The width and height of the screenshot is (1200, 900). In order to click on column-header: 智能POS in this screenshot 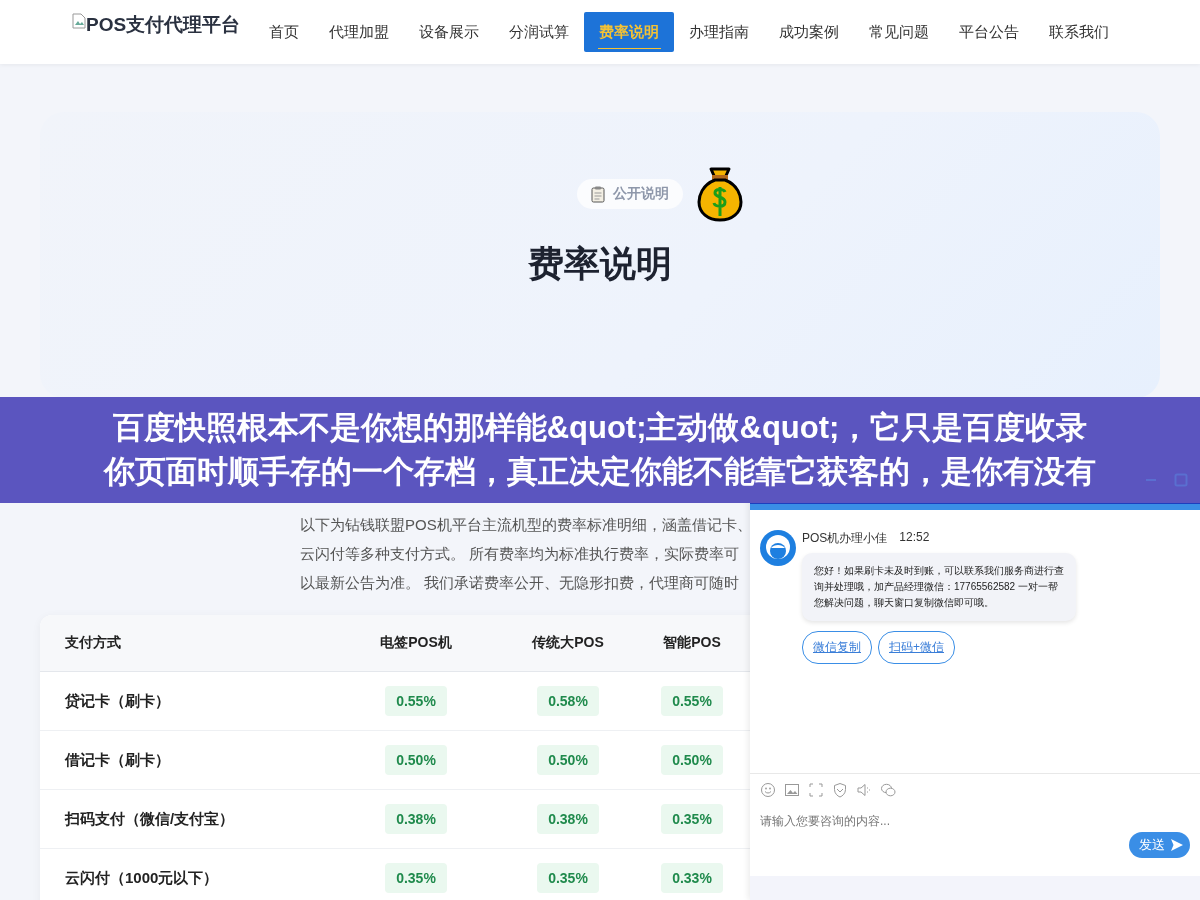, I will do `click(692, 643)`.